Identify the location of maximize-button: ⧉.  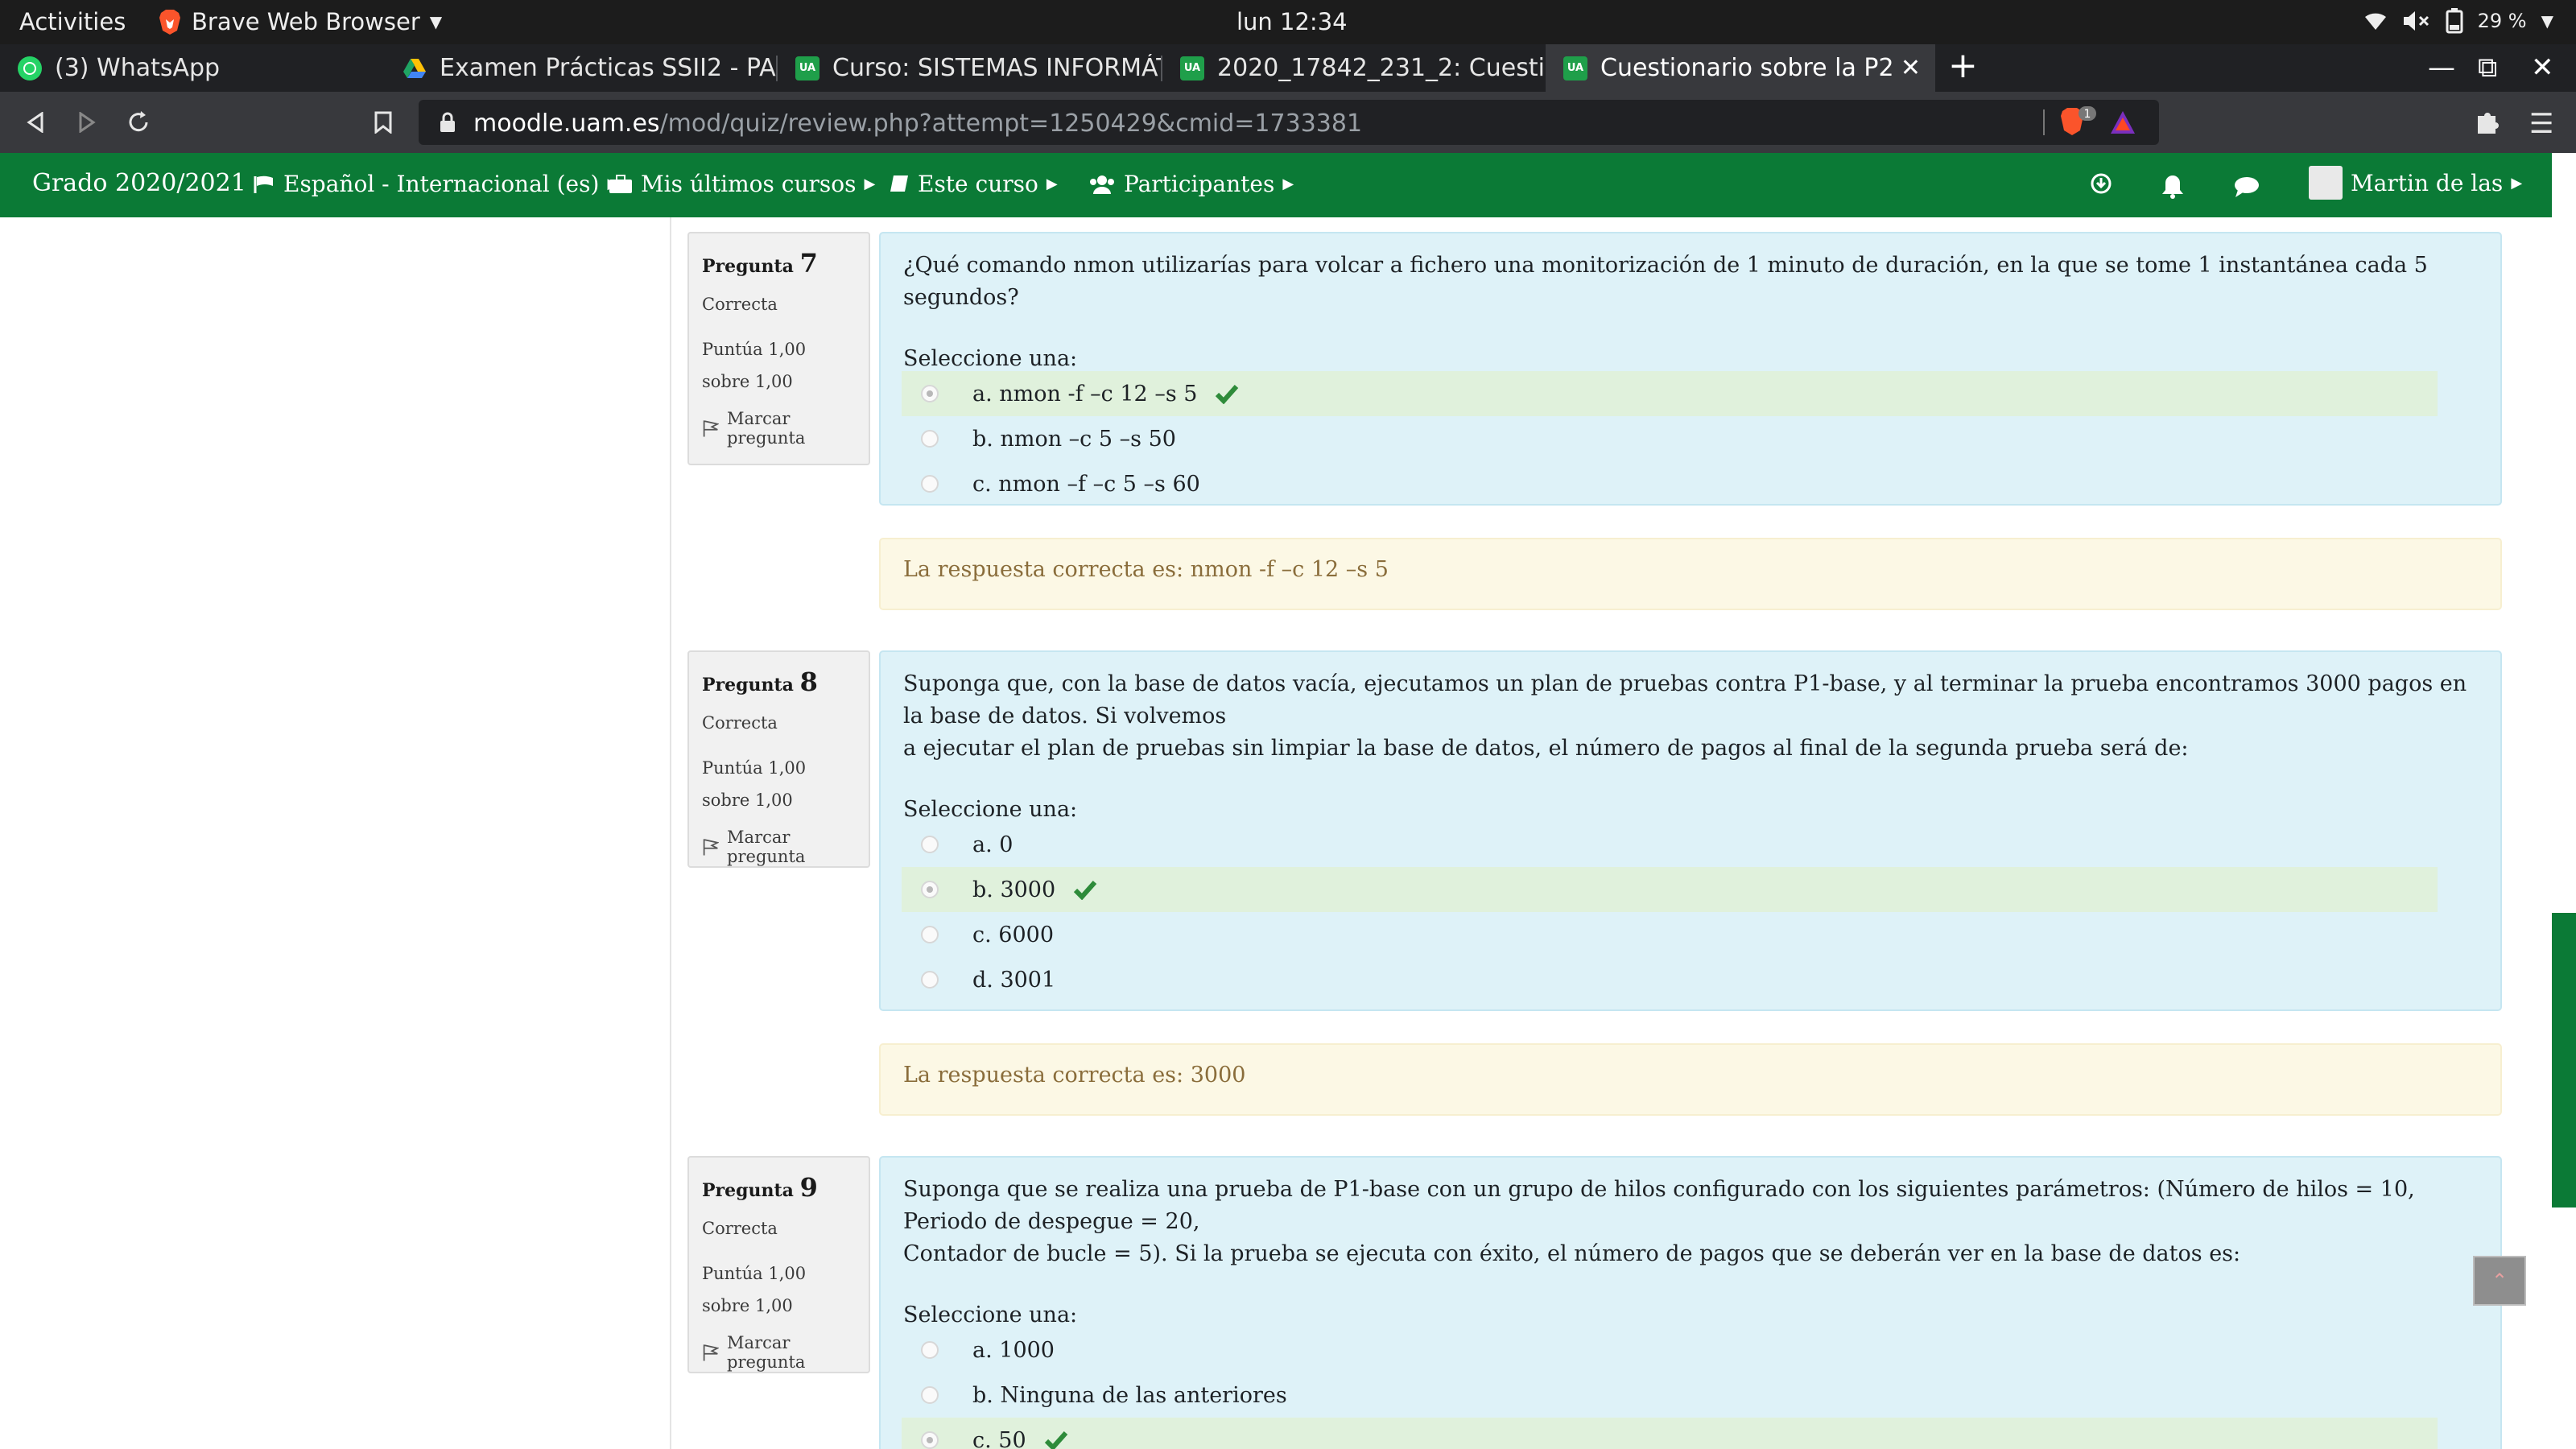
(2487, 68).